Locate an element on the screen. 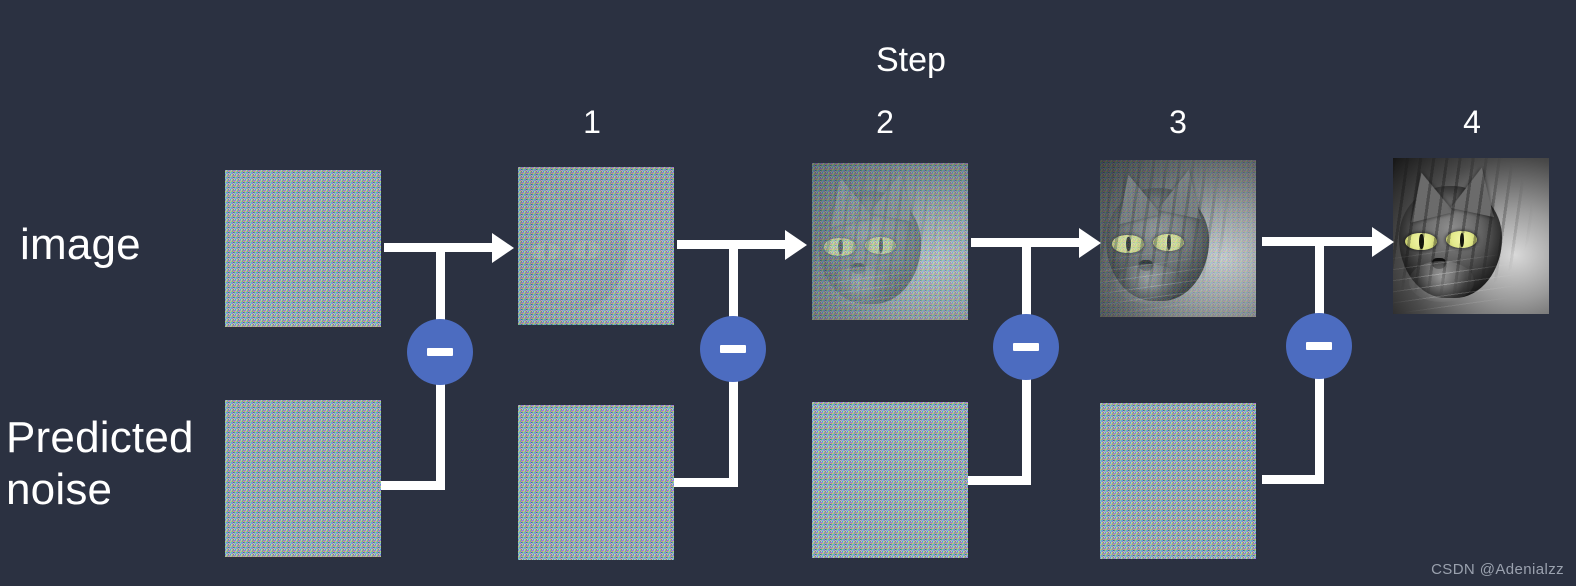  step-number-2: 2 is located at coordinates (885, 122).